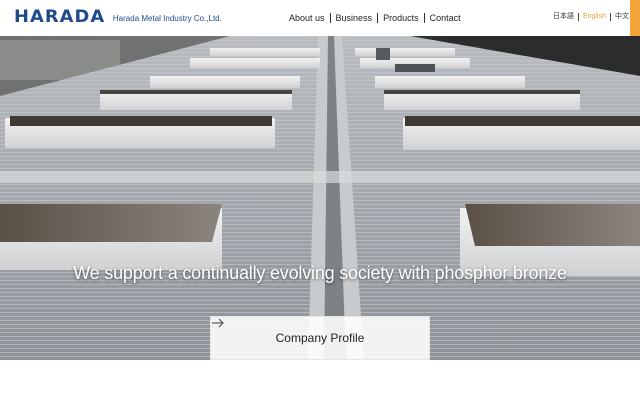 This screenshot has width=640, height=400. What do you see at coordinates (445, 18) in the screenshot?
I see `nav-contact: Contact` at bounding box center [445, 18].